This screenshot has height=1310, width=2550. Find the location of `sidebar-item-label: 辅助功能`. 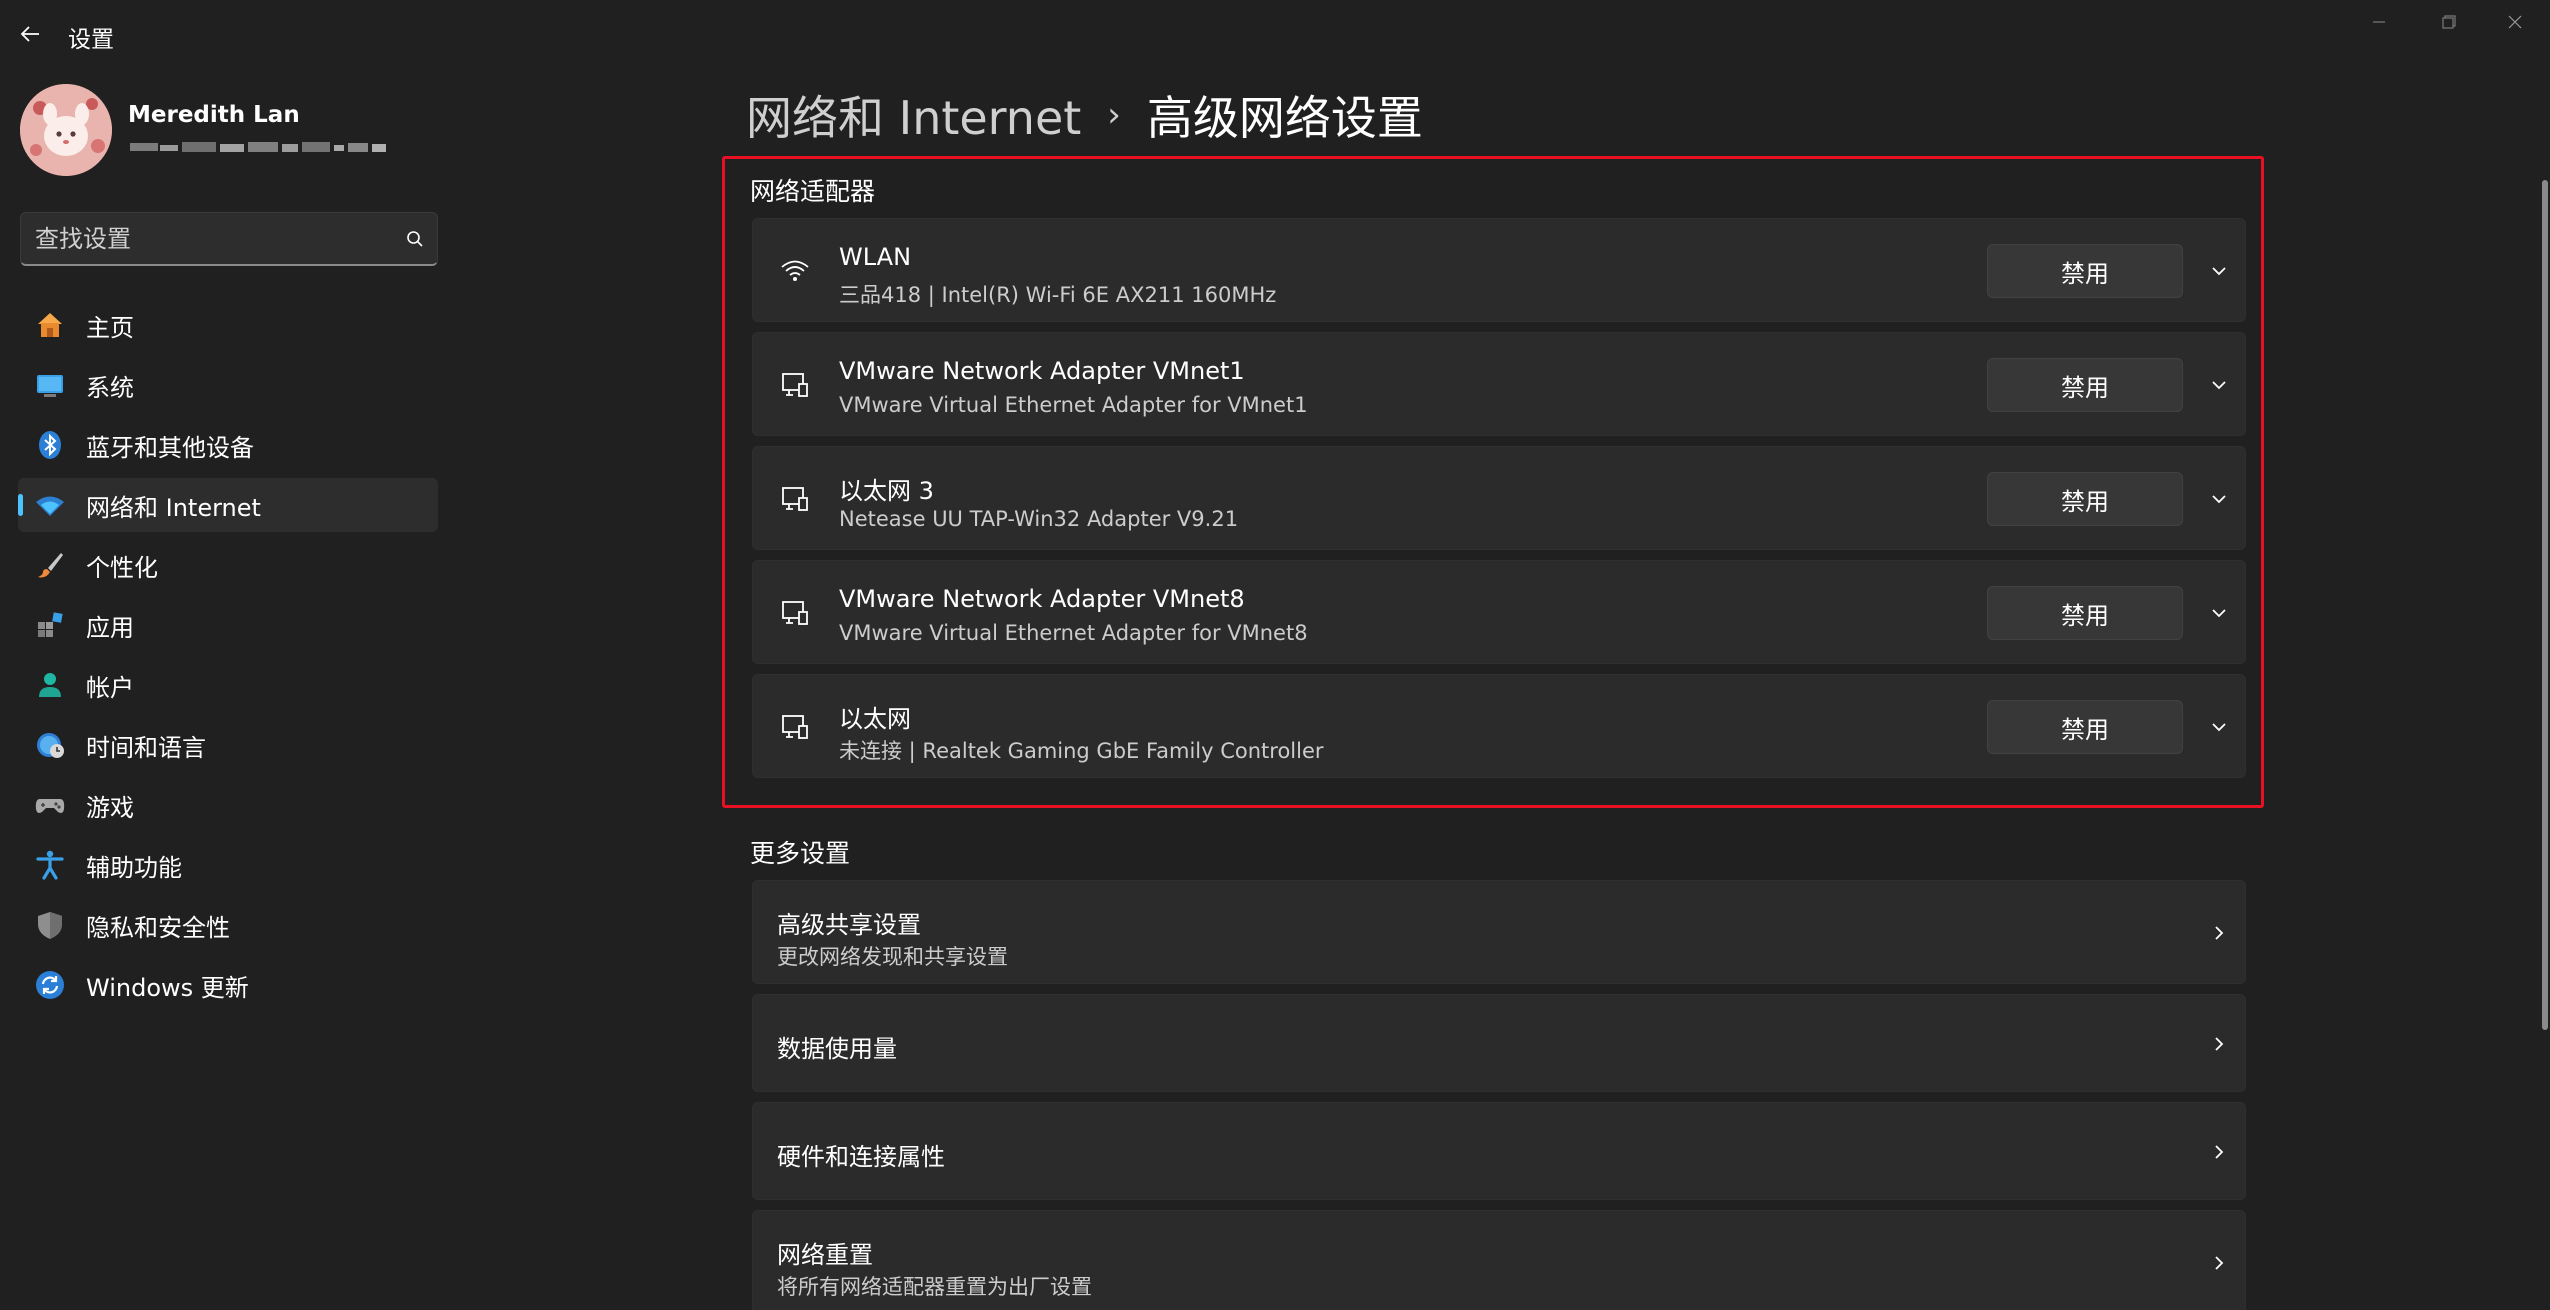

sidebar-item-label: 辅助功能 is located at coordinates (134, 867).